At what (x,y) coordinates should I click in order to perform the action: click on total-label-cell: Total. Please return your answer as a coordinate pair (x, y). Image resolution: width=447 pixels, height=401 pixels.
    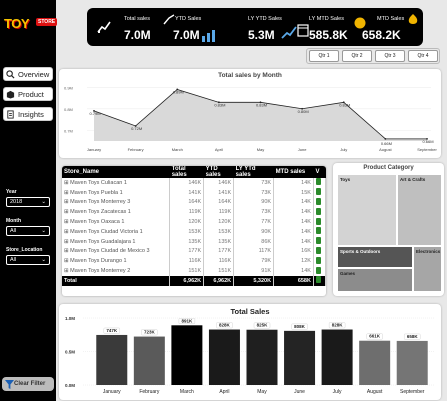
    Looking at the image, I should click on (116, 280).